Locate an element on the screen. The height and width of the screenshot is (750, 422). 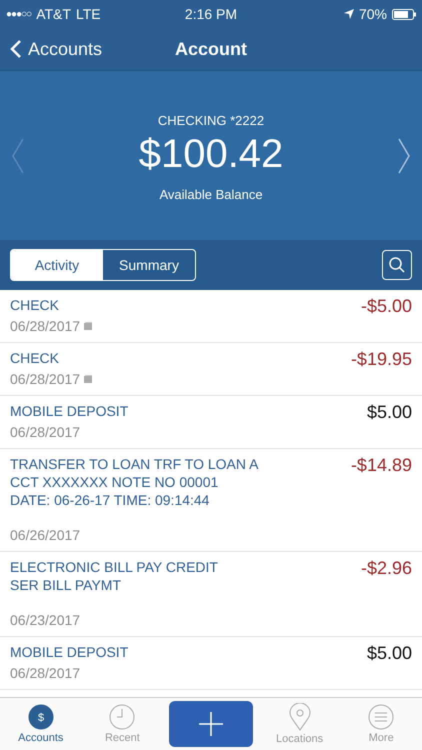
transaction-amount: -$19.95 is located at coordinates (381, 360).